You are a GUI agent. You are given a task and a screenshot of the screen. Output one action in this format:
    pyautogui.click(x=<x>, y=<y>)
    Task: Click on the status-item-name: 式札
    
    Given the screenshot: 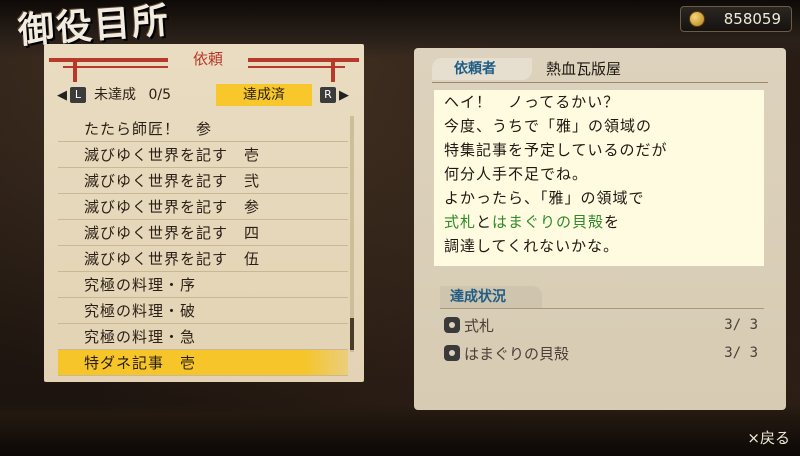 What is the action you would take?
    pyautogui.click(x=479, y=325)
    